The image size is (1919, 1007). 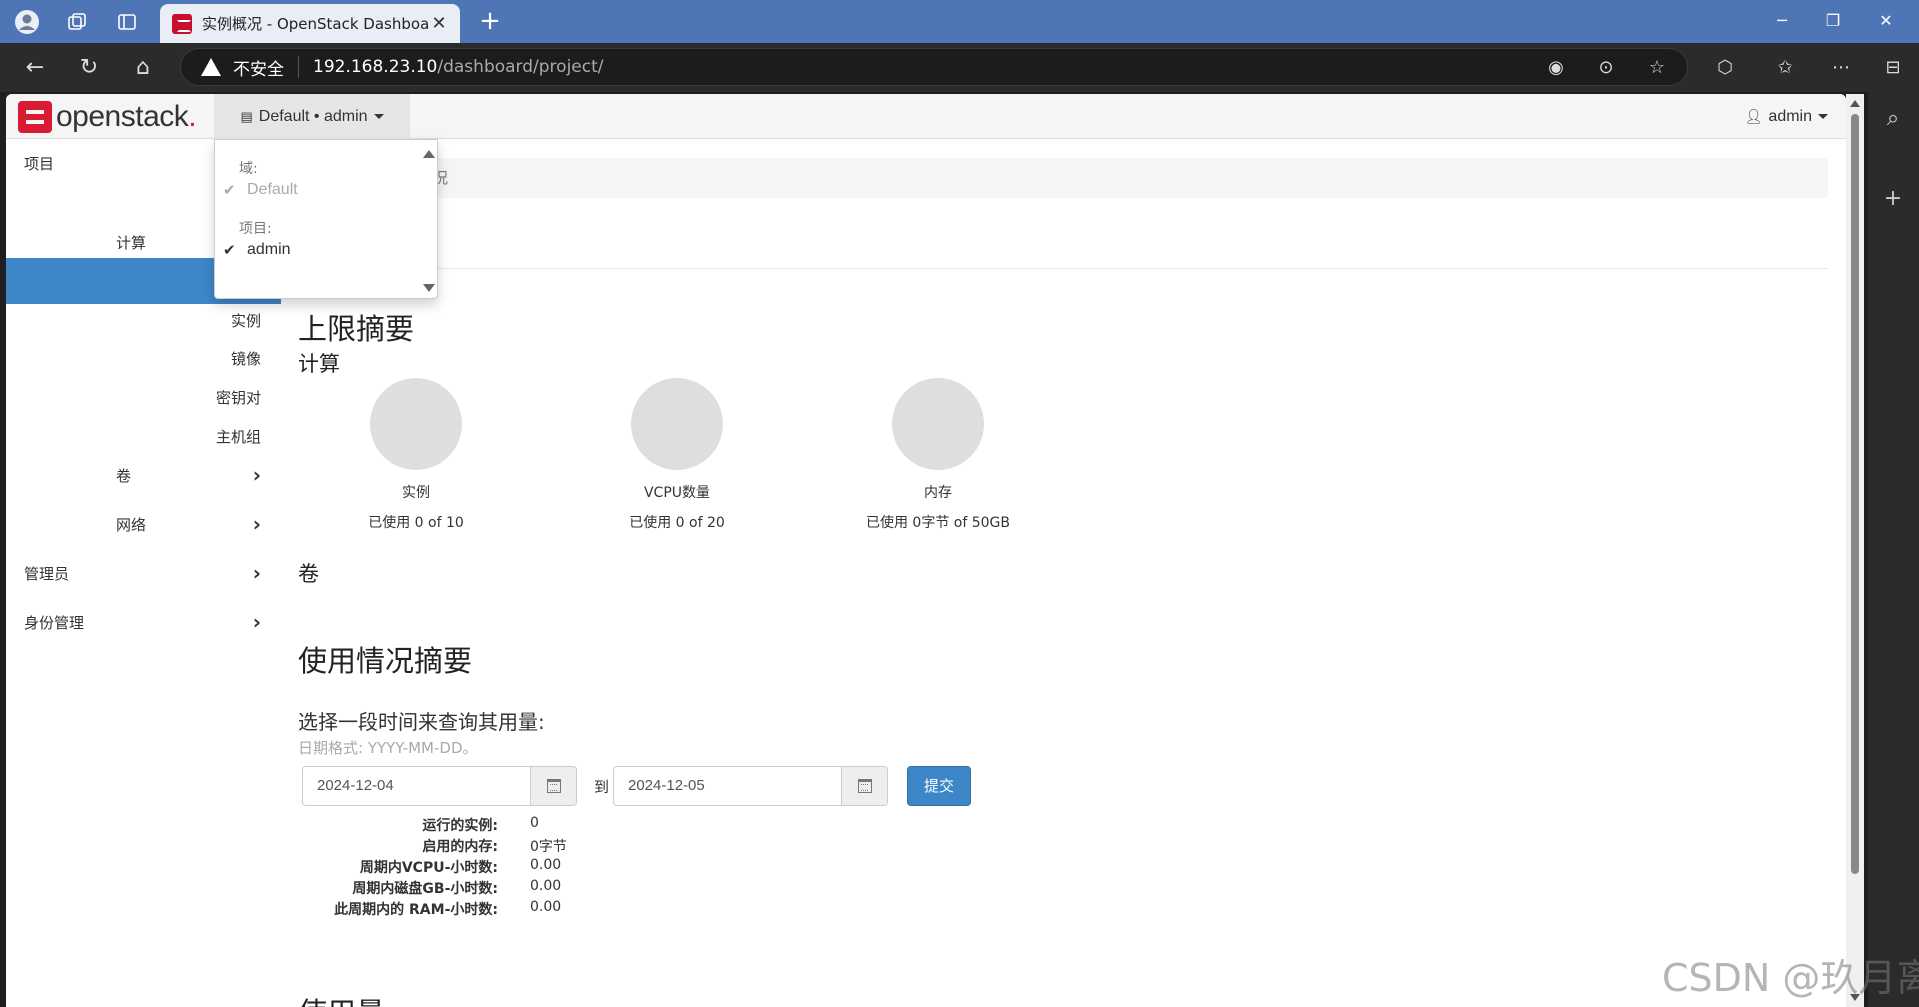 I want to click on sidebar-item-volumes: 卷 ›, so click(x=143, y=475).